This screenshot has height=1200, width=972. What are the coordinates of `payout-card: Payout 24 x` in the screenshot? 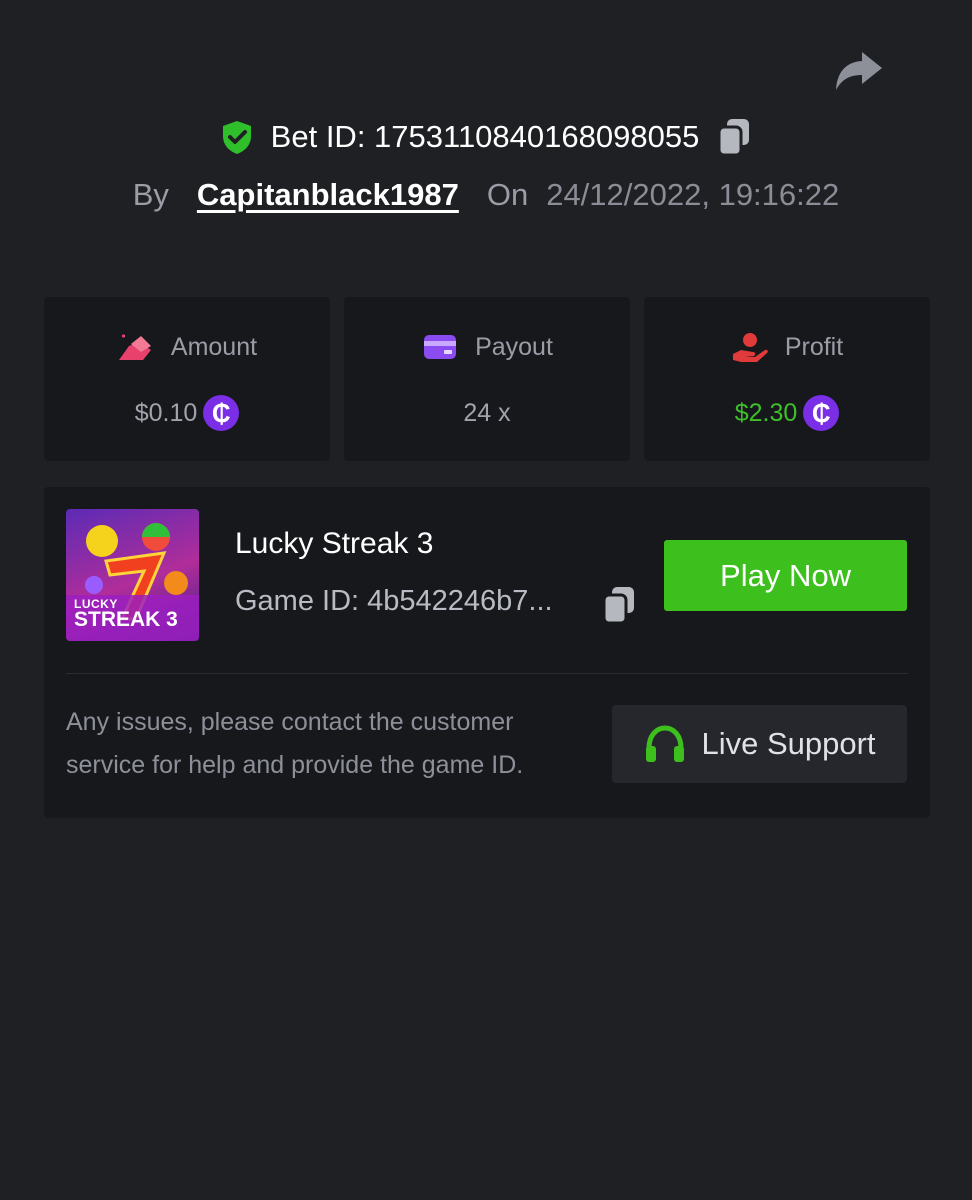 It's located at (487, 379).